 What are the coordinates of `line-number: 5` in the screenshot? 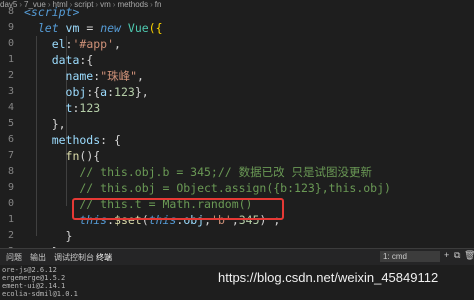 It's located at (10, 123).